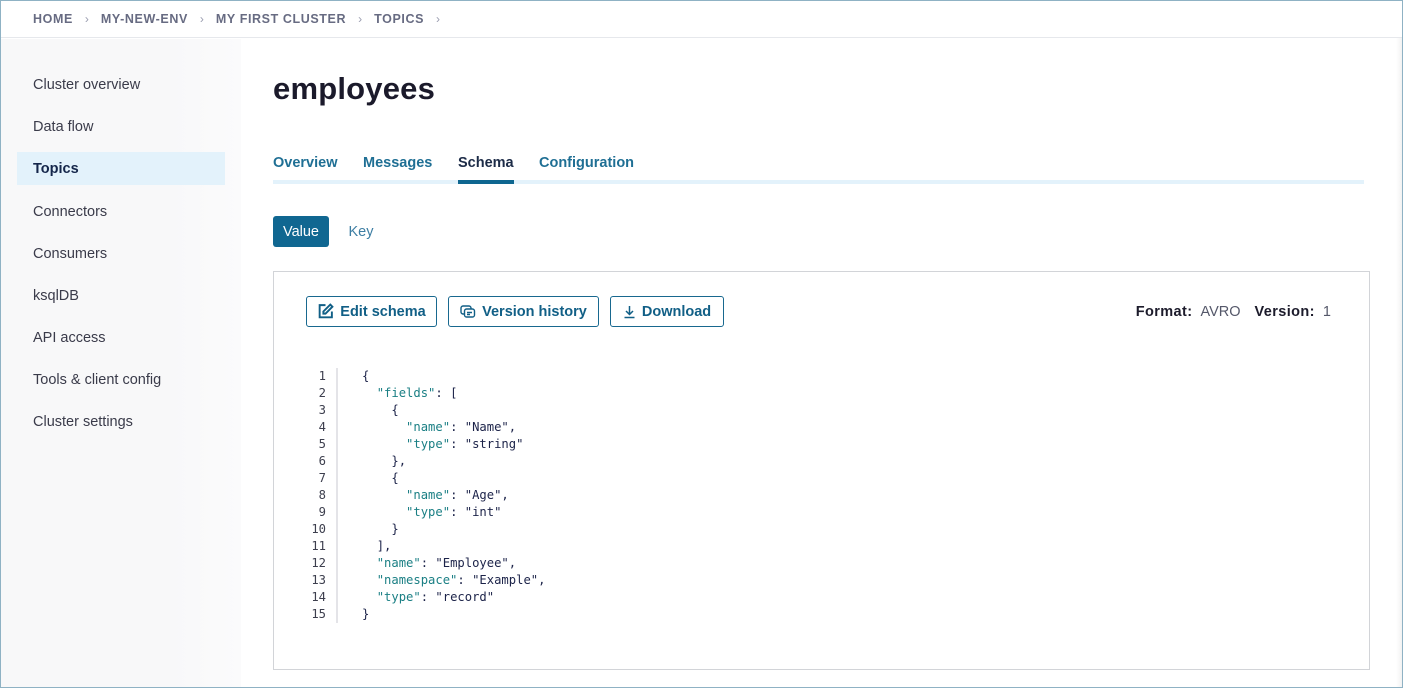 This screenshot has height=688, width=1403. I want to click on breadcrumb-topics: TOPICS, so click(399, 19).